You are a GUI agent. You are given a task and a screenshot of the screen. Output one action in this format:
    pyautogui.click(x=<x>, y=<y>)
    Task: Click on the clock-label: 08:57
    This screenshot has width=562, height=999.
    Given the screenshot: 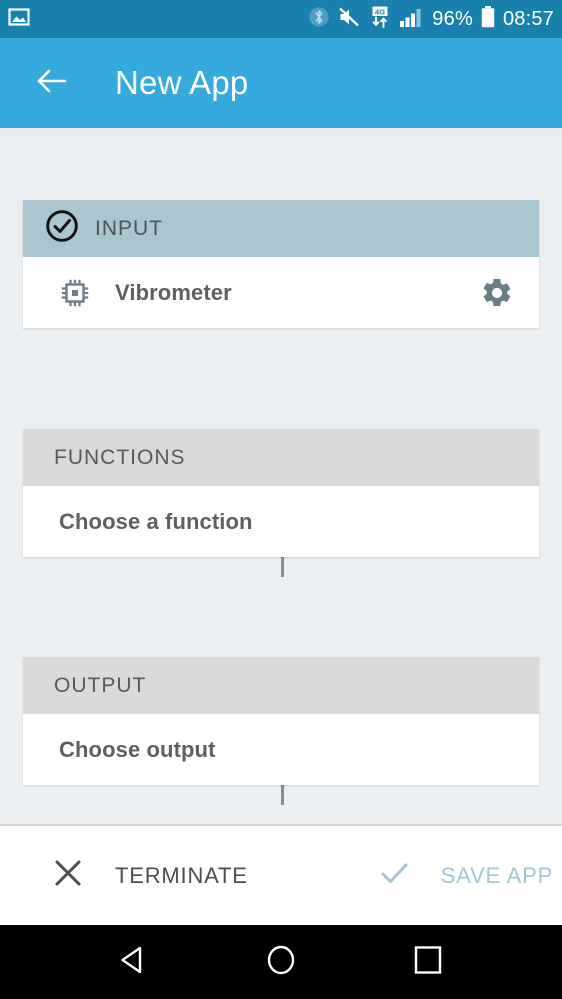 What is the action you would take?
    pyautogui.click(x=528, y=19)
    